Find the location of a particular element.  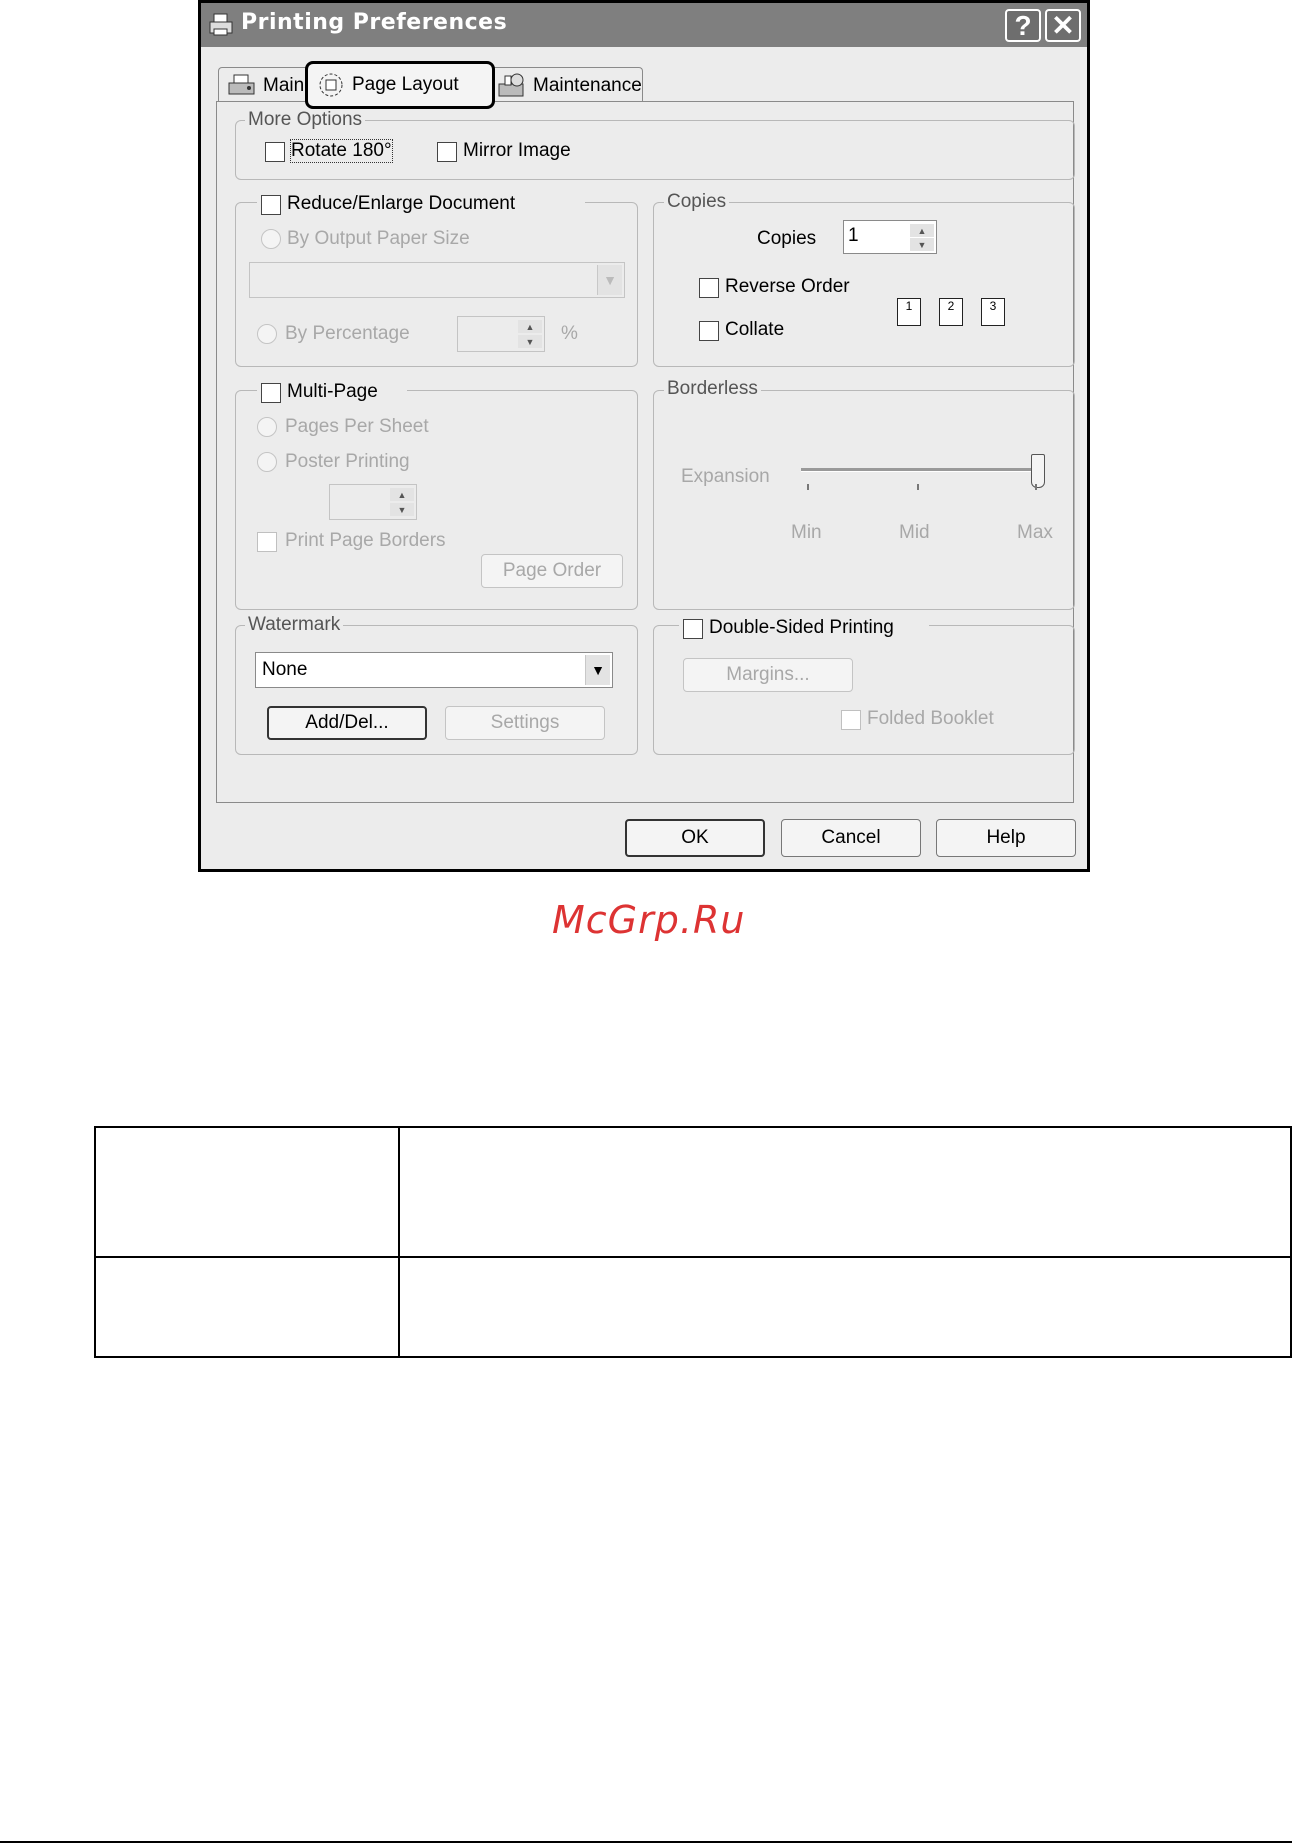

copies-legend: Copies is located at coordinates (697, 202).